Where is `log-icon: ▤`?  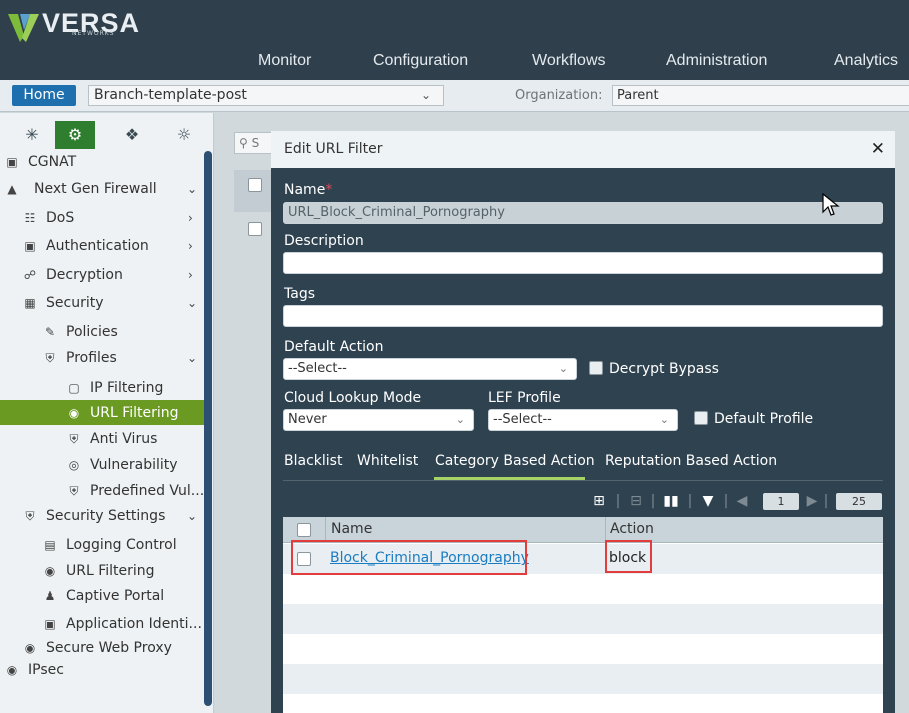
log-icon: ▤ is located at coordinates (50, 545).